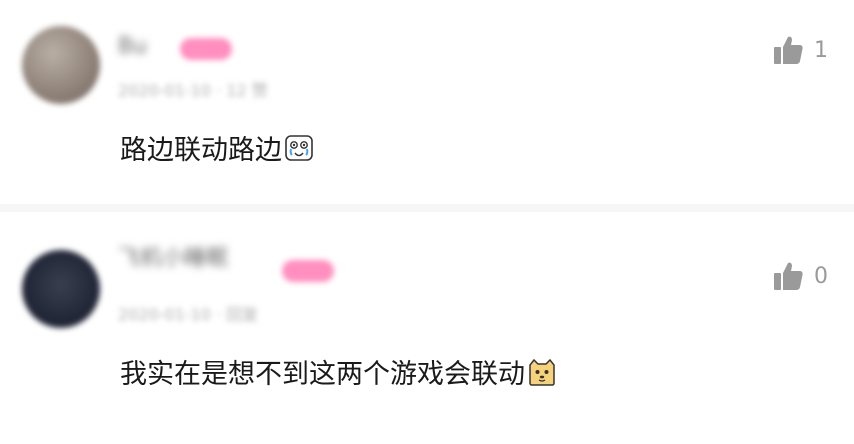 The height and width of the screenshot is (444, 854). I want to click on username: 飞机小睡眠, so click(173, 259).